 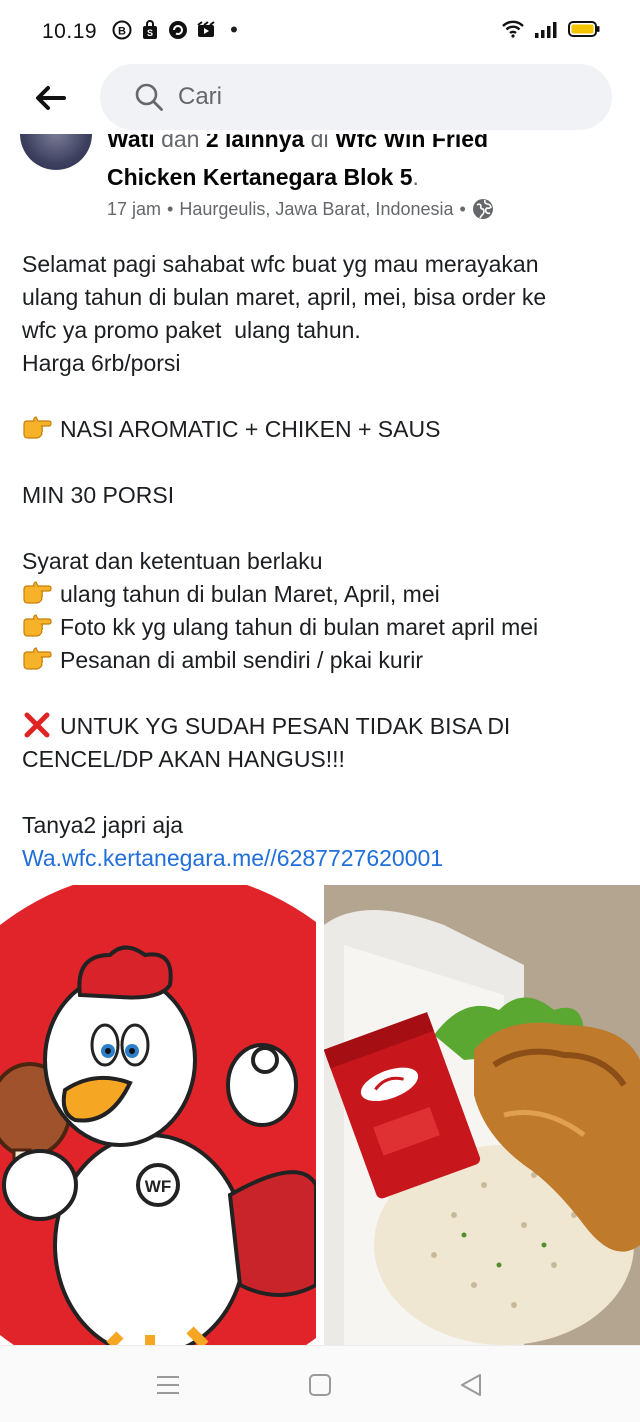 I want to click on post-location: Haurgeulis, Jawa Barat, Indonesia, so click(x=316, y=209).